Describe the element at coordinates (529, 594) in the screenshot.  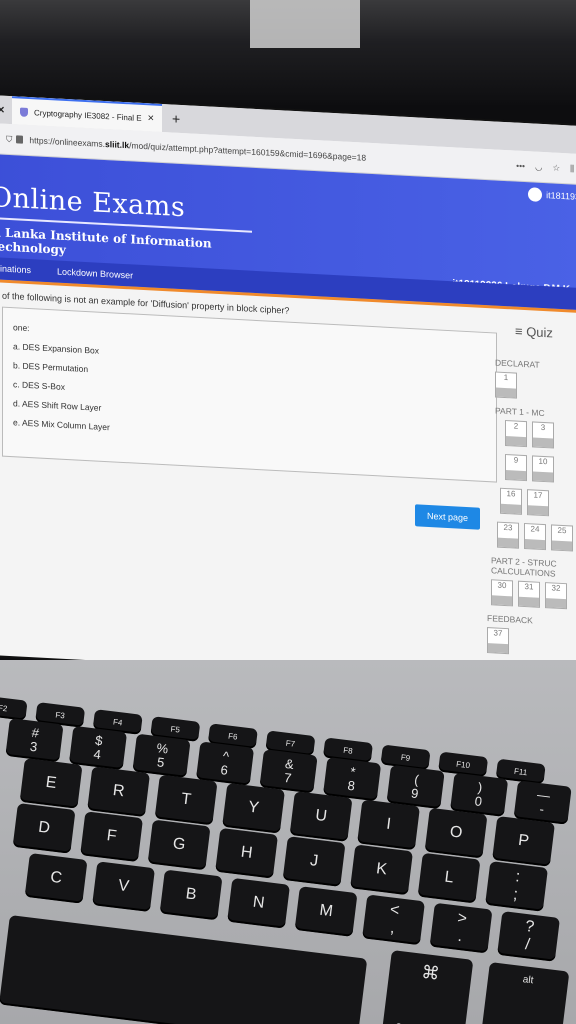
I see `quiz-nav-cell: 31` at that location.